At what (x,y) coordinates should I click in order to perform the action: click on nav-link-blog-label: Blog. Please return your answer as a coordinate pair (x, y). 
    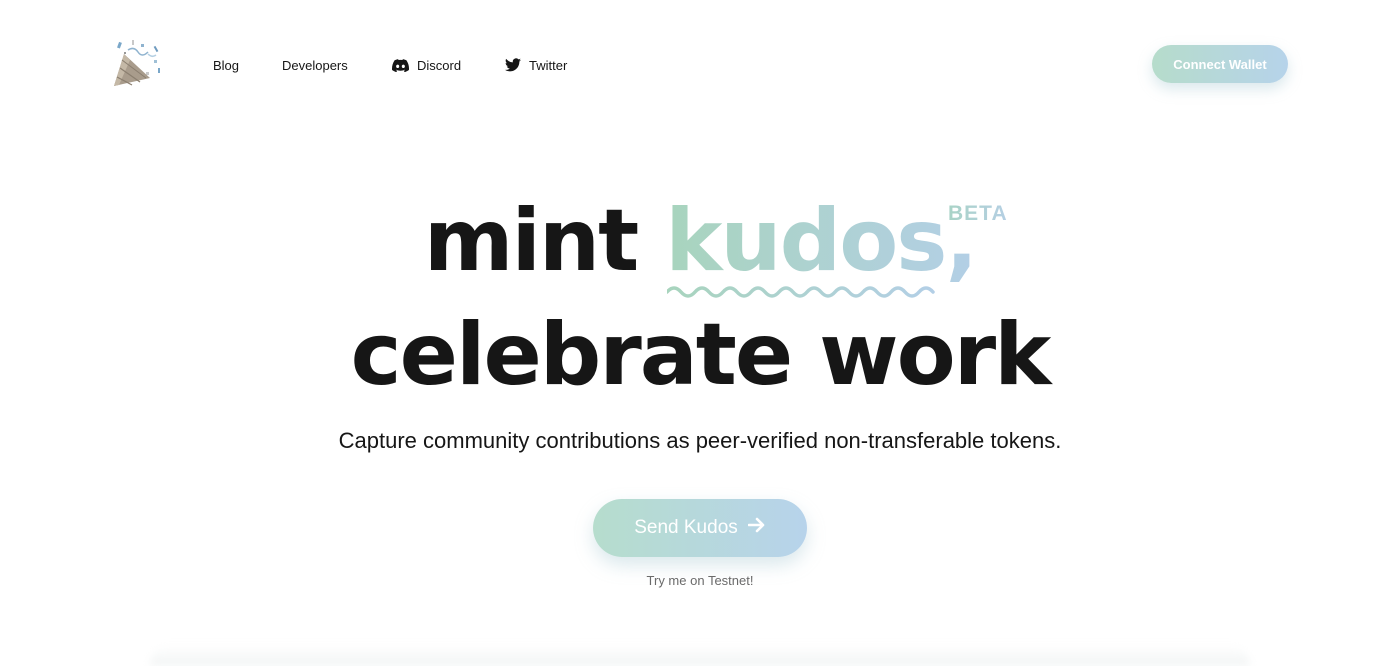
    Looking at the image, I should click on (226, 65).